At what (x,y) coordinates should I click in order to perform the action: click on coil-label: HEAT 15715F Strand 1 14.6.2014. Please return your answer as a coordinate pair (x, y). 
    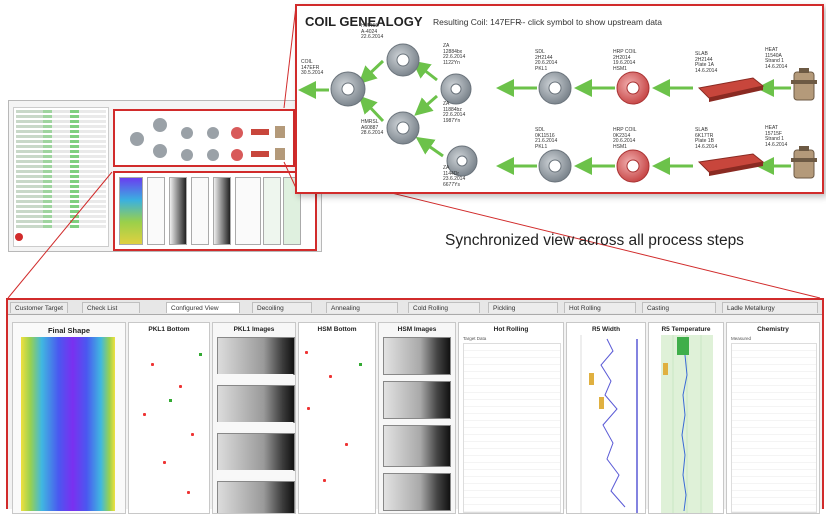
    Looking at the image, I should click on (776, 136).